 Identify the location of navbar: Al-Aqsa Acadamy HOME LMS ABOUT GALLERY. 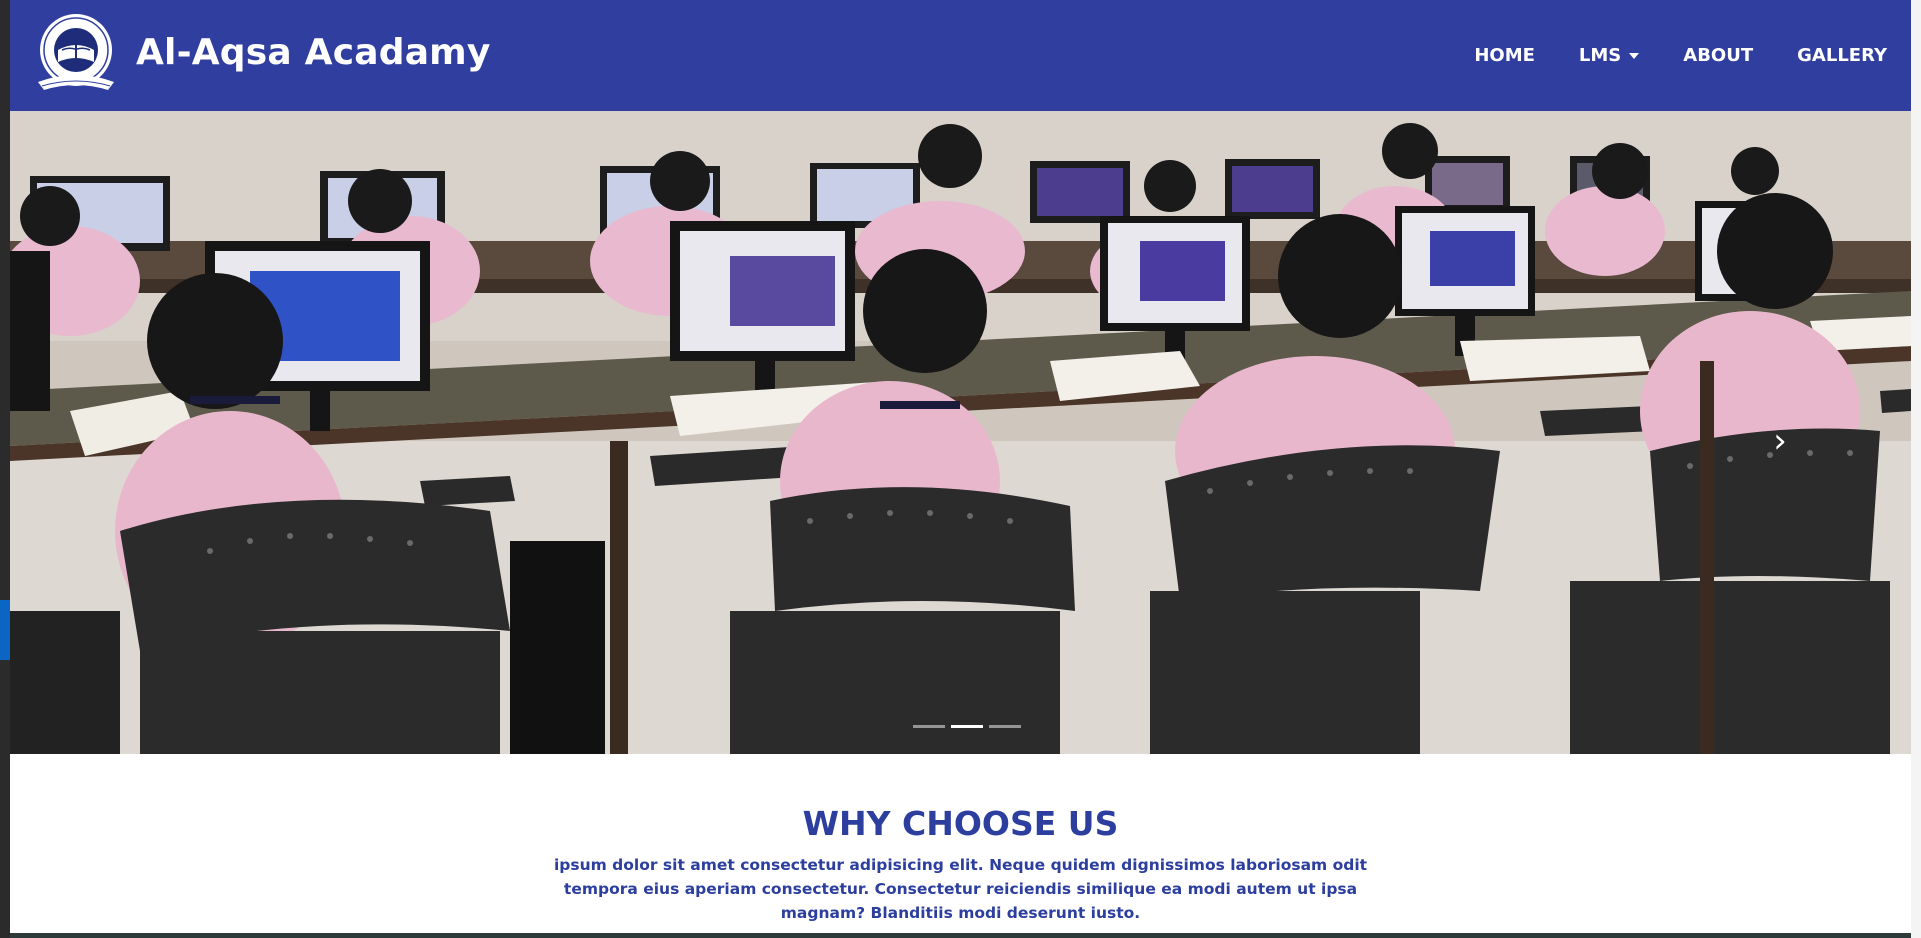
(960, 55).